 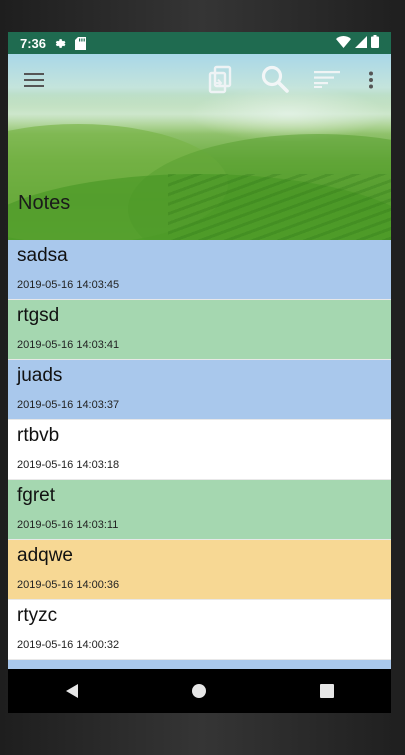 I want to click on home-button, so click(x=199, y=691).